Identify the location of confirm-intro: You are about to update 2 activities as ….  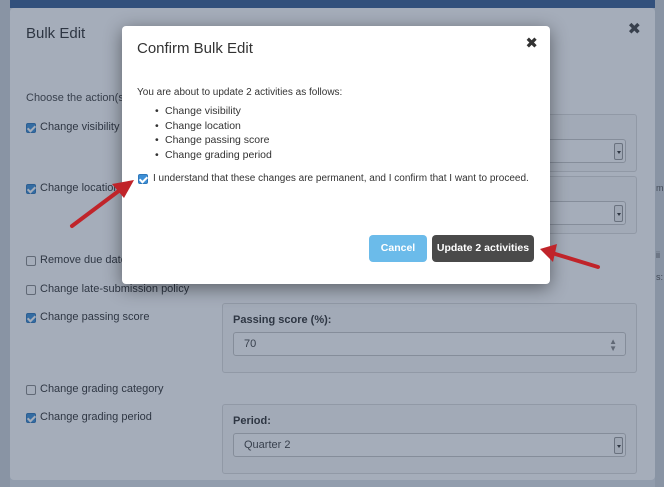
(240, 92).